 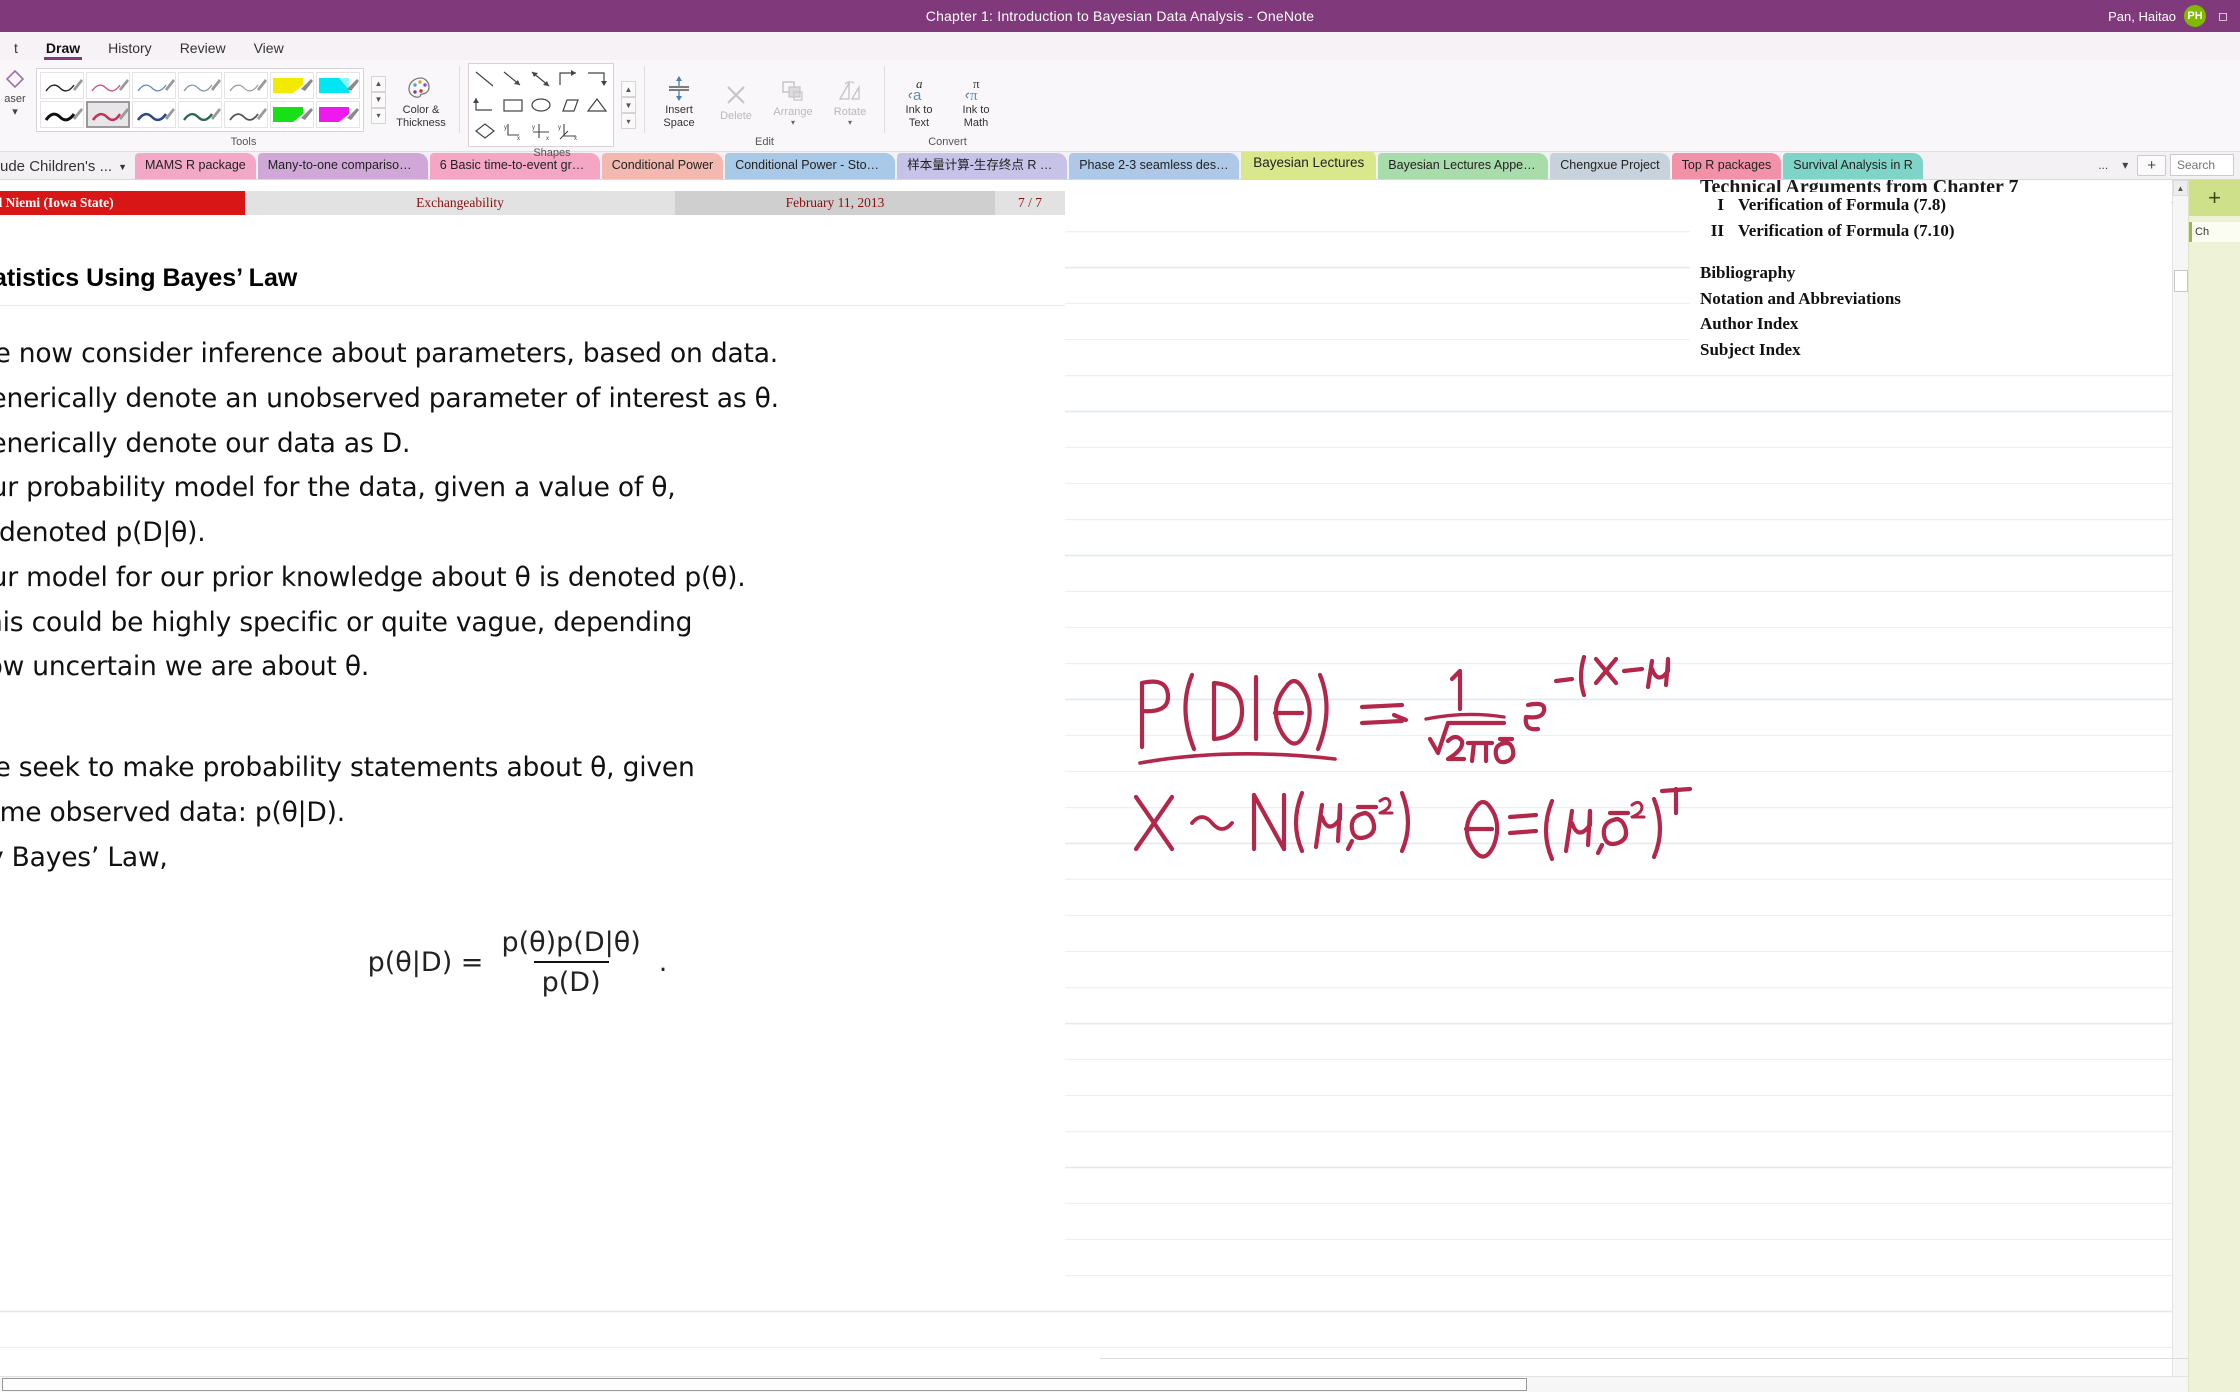 I want to click on line-icon, so click(x=485, y=79).